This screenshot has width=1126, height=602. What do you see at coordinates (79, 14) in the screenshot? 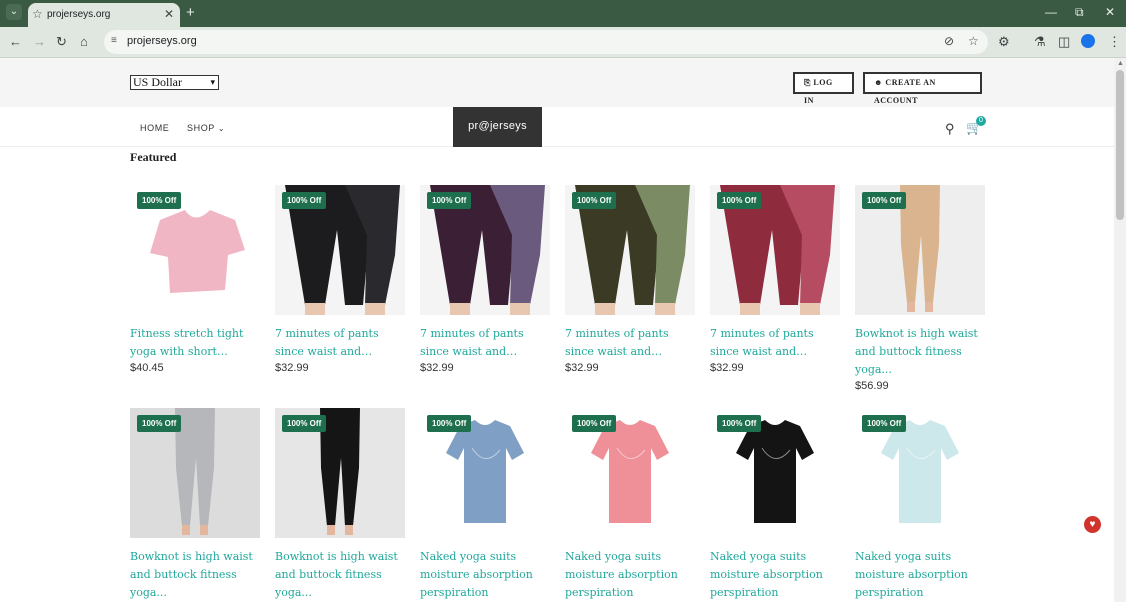
I see `tab-title: projerseys.org` at bounding box center [79, 14].